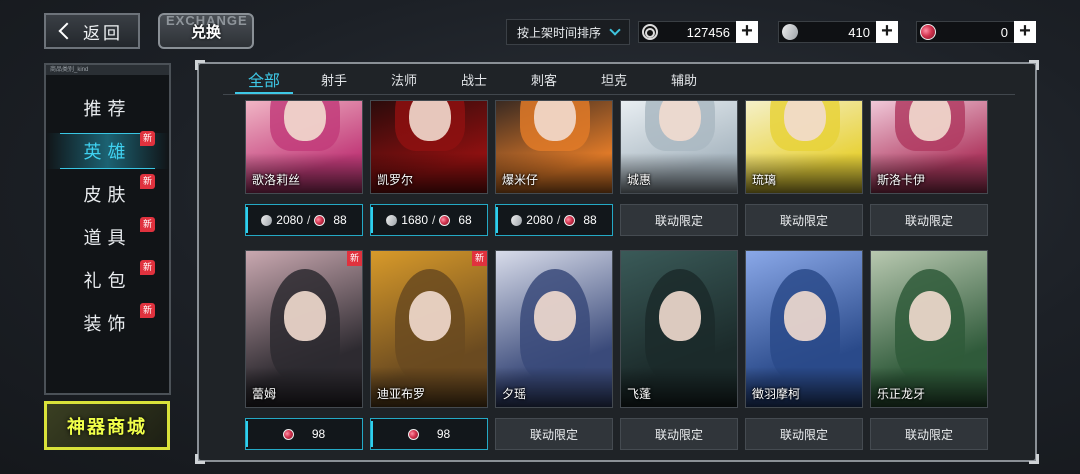  Describe the element at coordinates (429, 220) in the screenshot. I see `hero-price-button: 1680 / 68` at that location.